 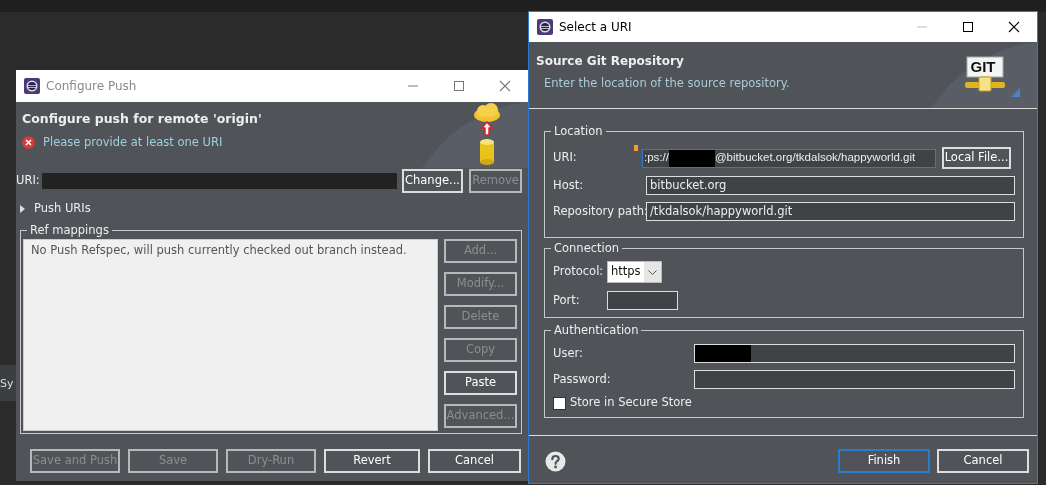 I want to click on port-field, so click(x=642, y=300).